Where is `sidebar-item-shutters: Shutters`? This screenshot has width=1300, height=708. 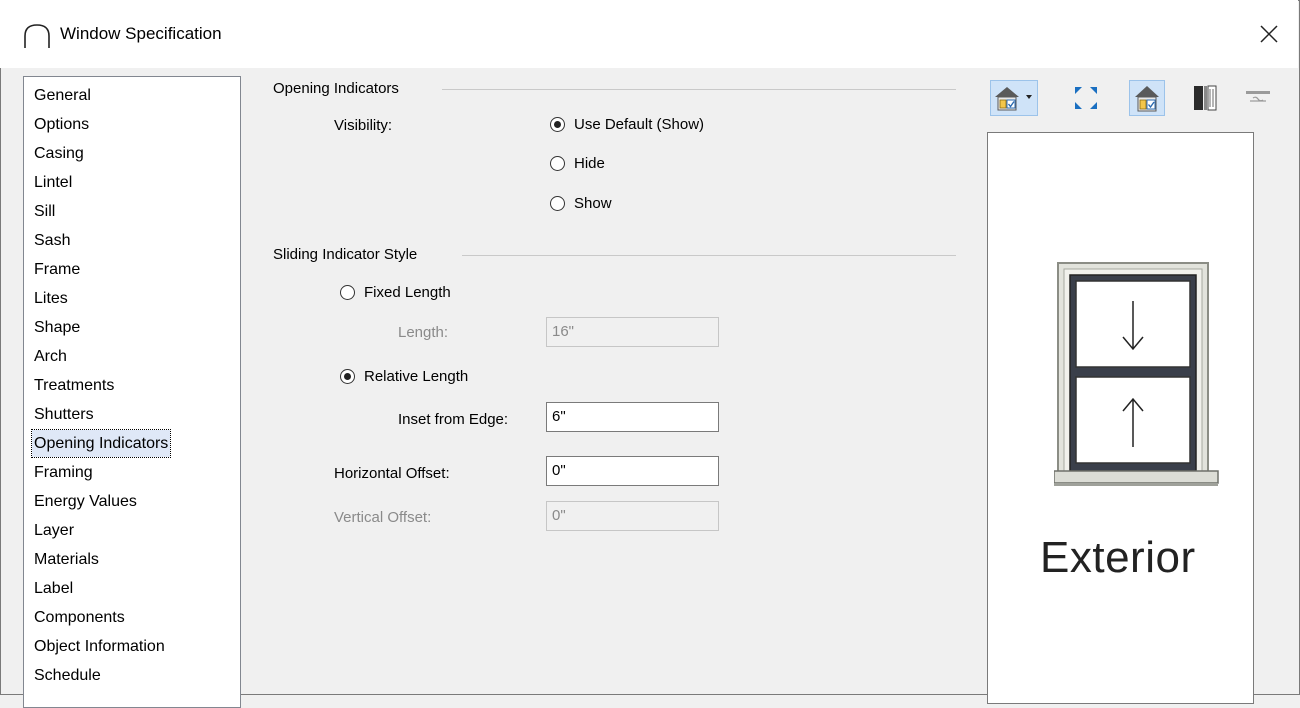
sidebar-item-shutters: Shutters is located at coordinates (64, 414).